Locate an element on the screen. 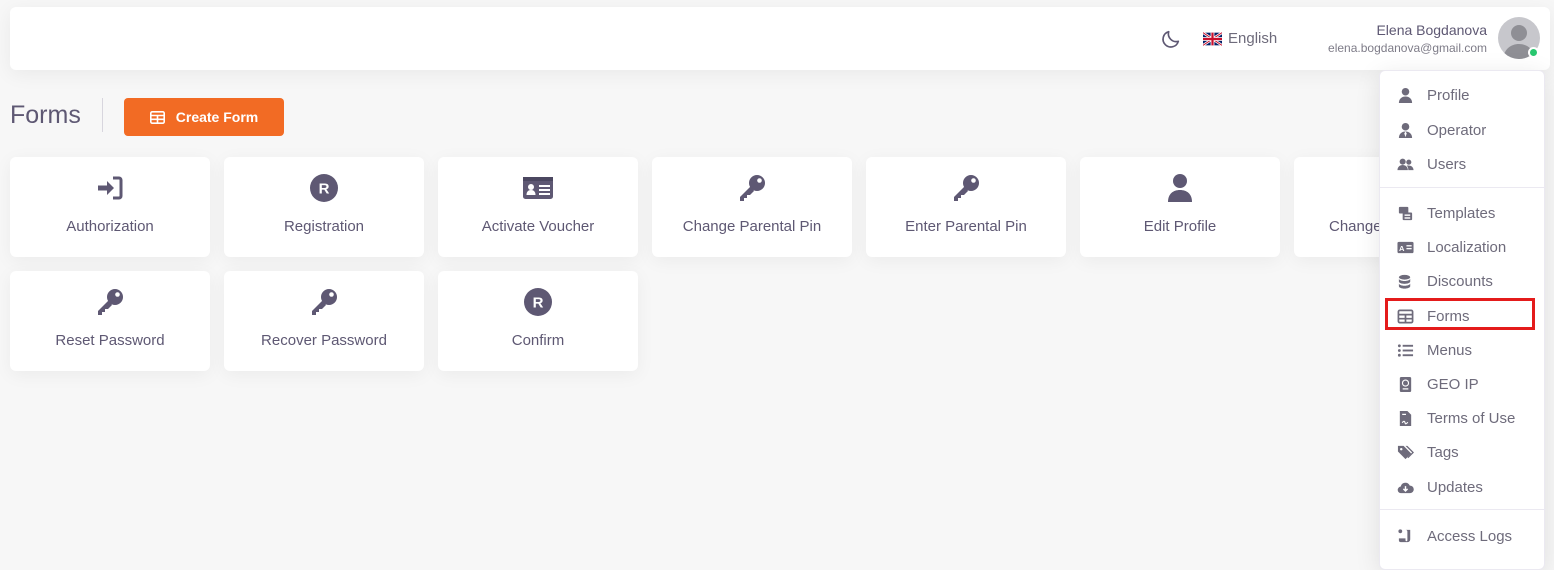 This screenshot has height=570, width=1554. table-icon is located at coordinates (157, 117).